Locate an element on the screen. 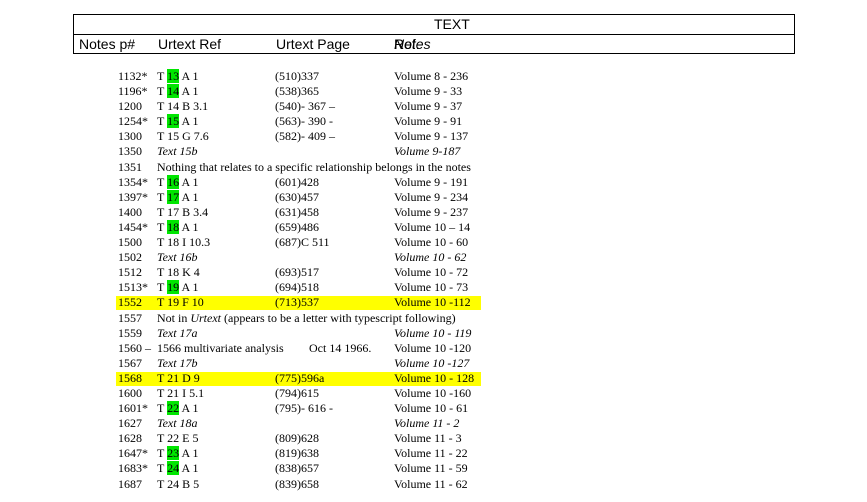 The width and height of the screenshot is (867, 502). table-row: 1512 T 18 K 4 (693)517 Volume 10 - 72 is located at coordinates (433, 272).